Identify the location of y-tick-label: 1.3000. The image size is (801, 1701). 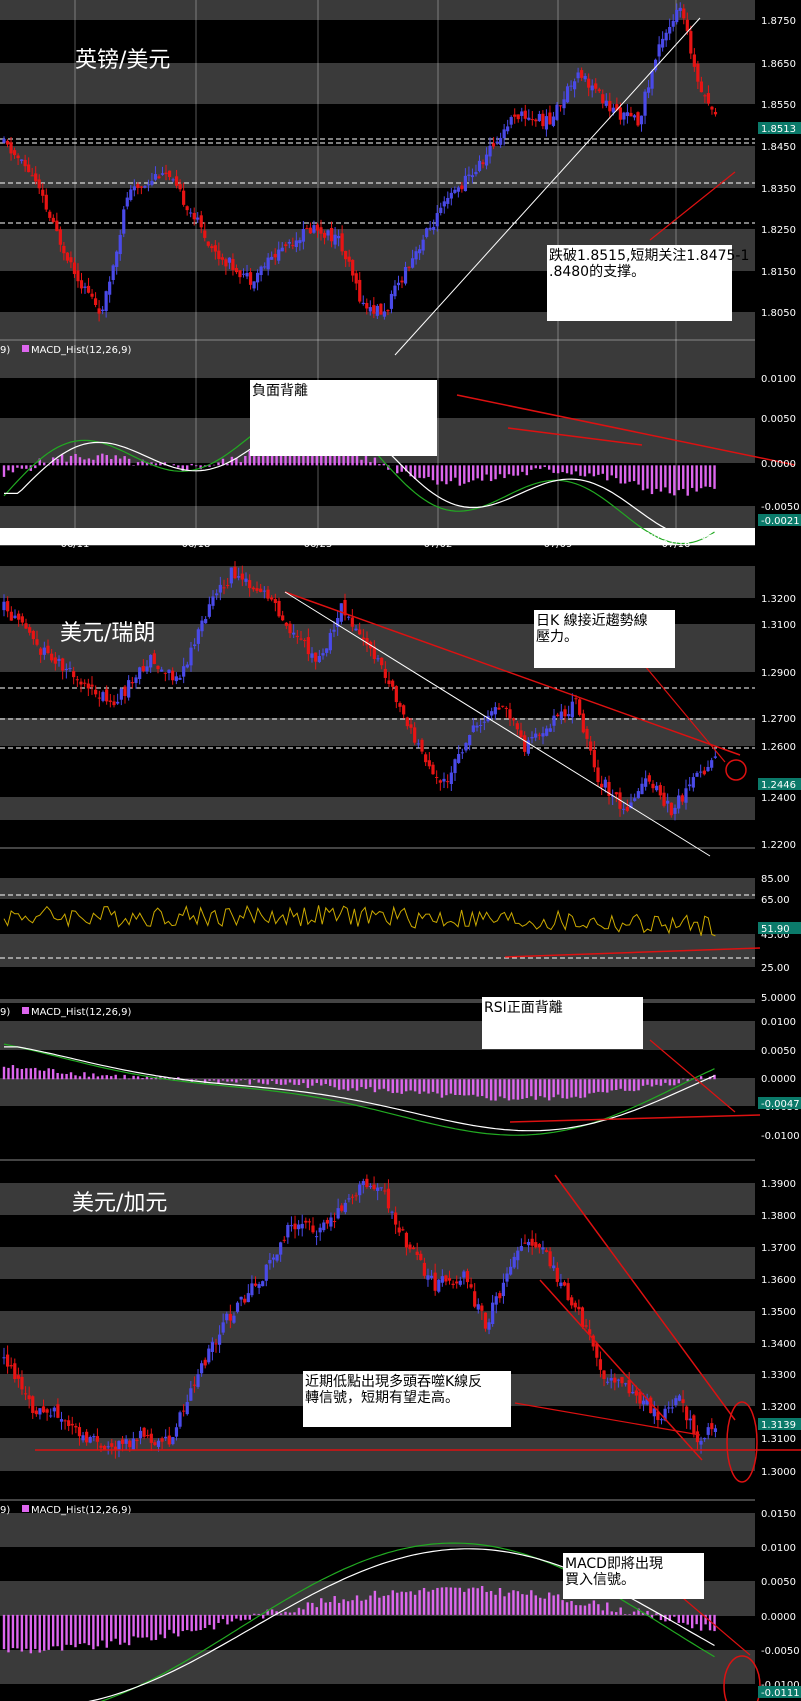
(778, 1472).